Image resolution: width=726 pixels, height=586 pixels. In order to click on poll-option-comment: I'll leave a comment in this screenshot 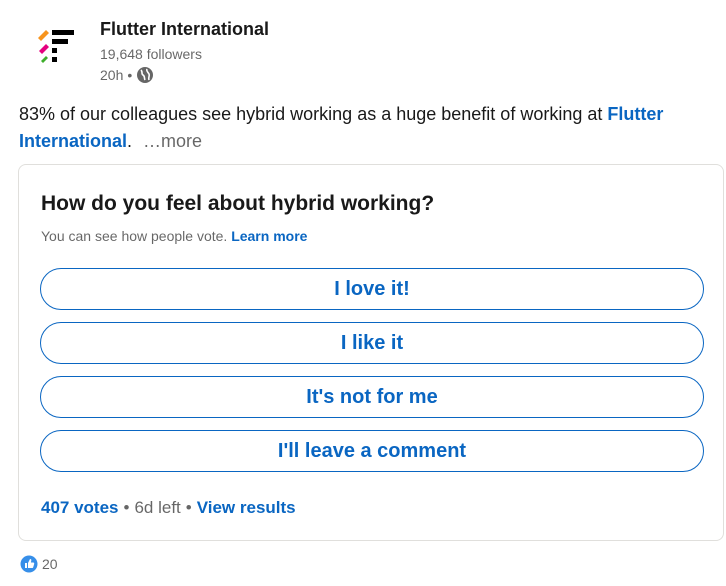, I will do `click(372, 451)`.